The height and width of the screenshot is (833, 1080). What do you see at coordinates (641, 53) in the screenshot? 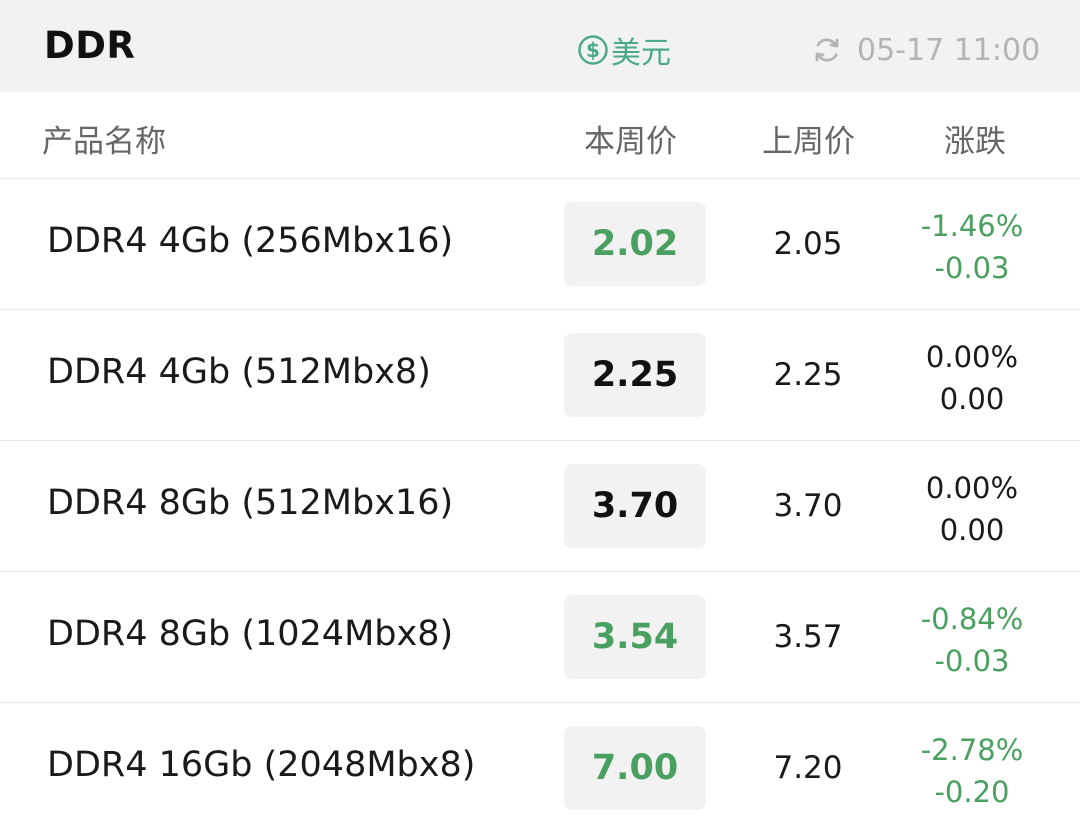
I see `currency-label: 美元` at bounding box center [641, 53].